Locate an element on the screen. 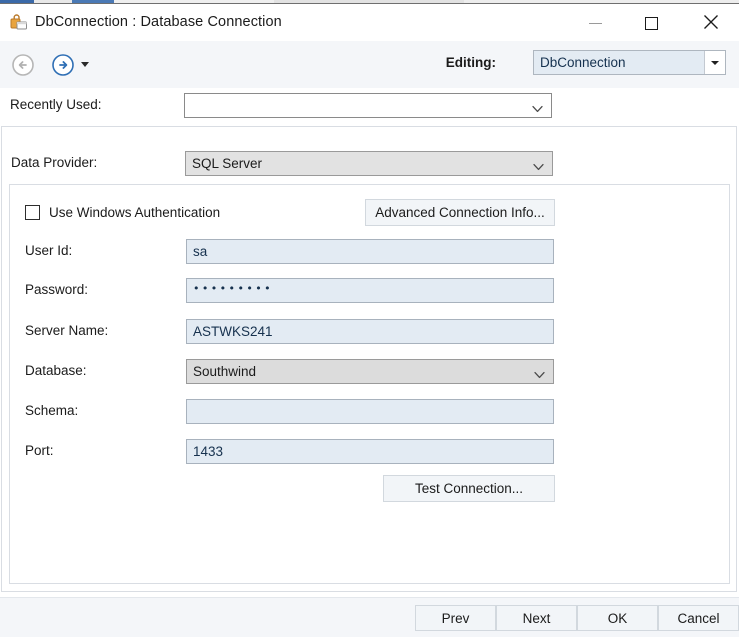  data-provider-combo: SQL Server is located at coordinates (369, 163).